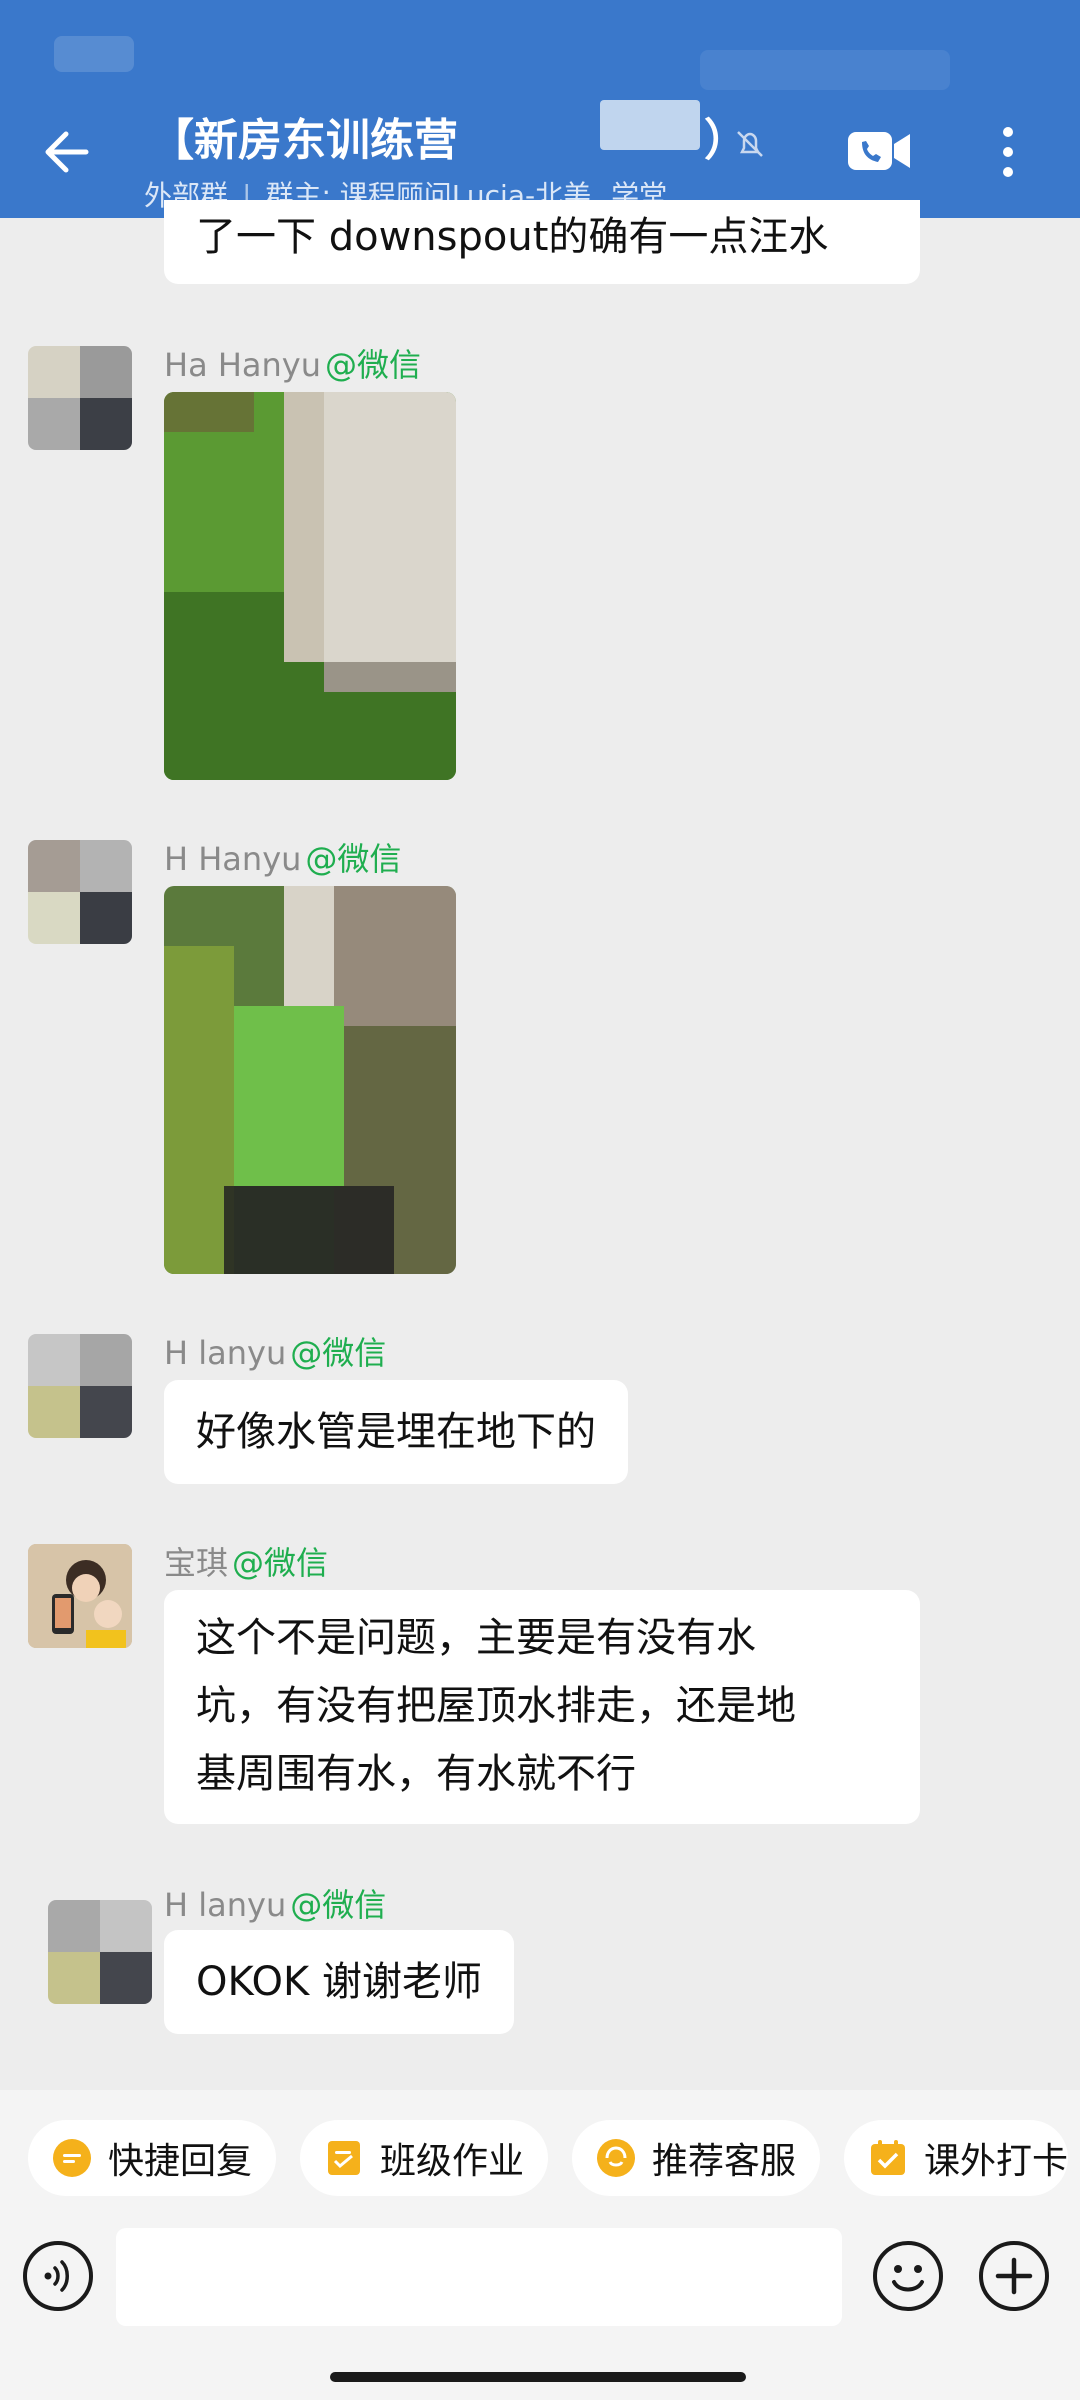 This screenshot has width=1080, height=2400. I want to click on extracurricular-checkin-chip: 课外打卡, so click(956, 2158).